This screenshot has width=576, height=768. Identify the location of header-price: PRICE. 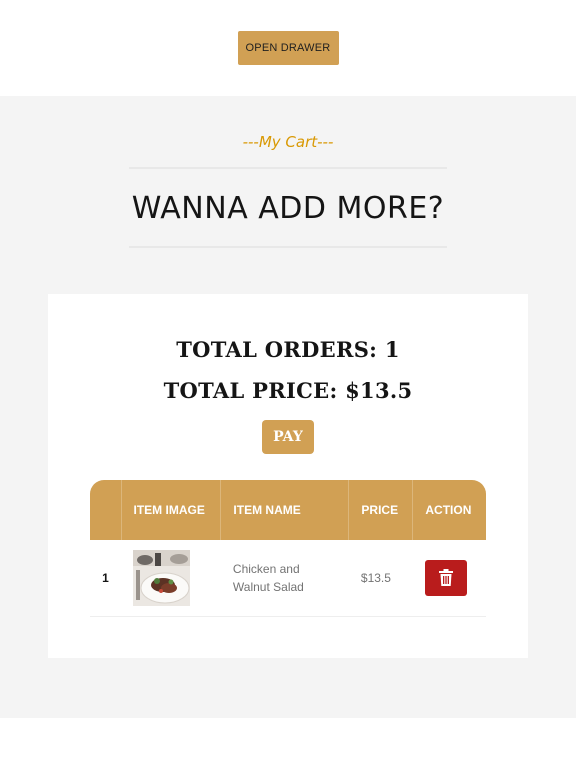
(380, 510).